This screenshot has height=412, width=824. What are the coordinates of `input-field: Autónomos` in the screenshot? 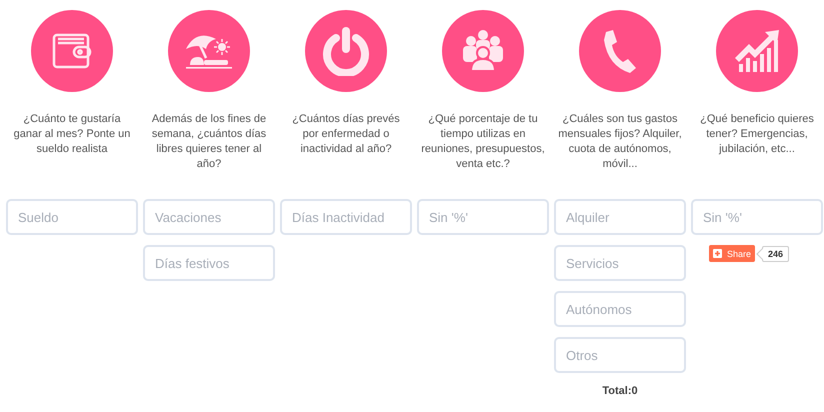 It's located at (620, 309).